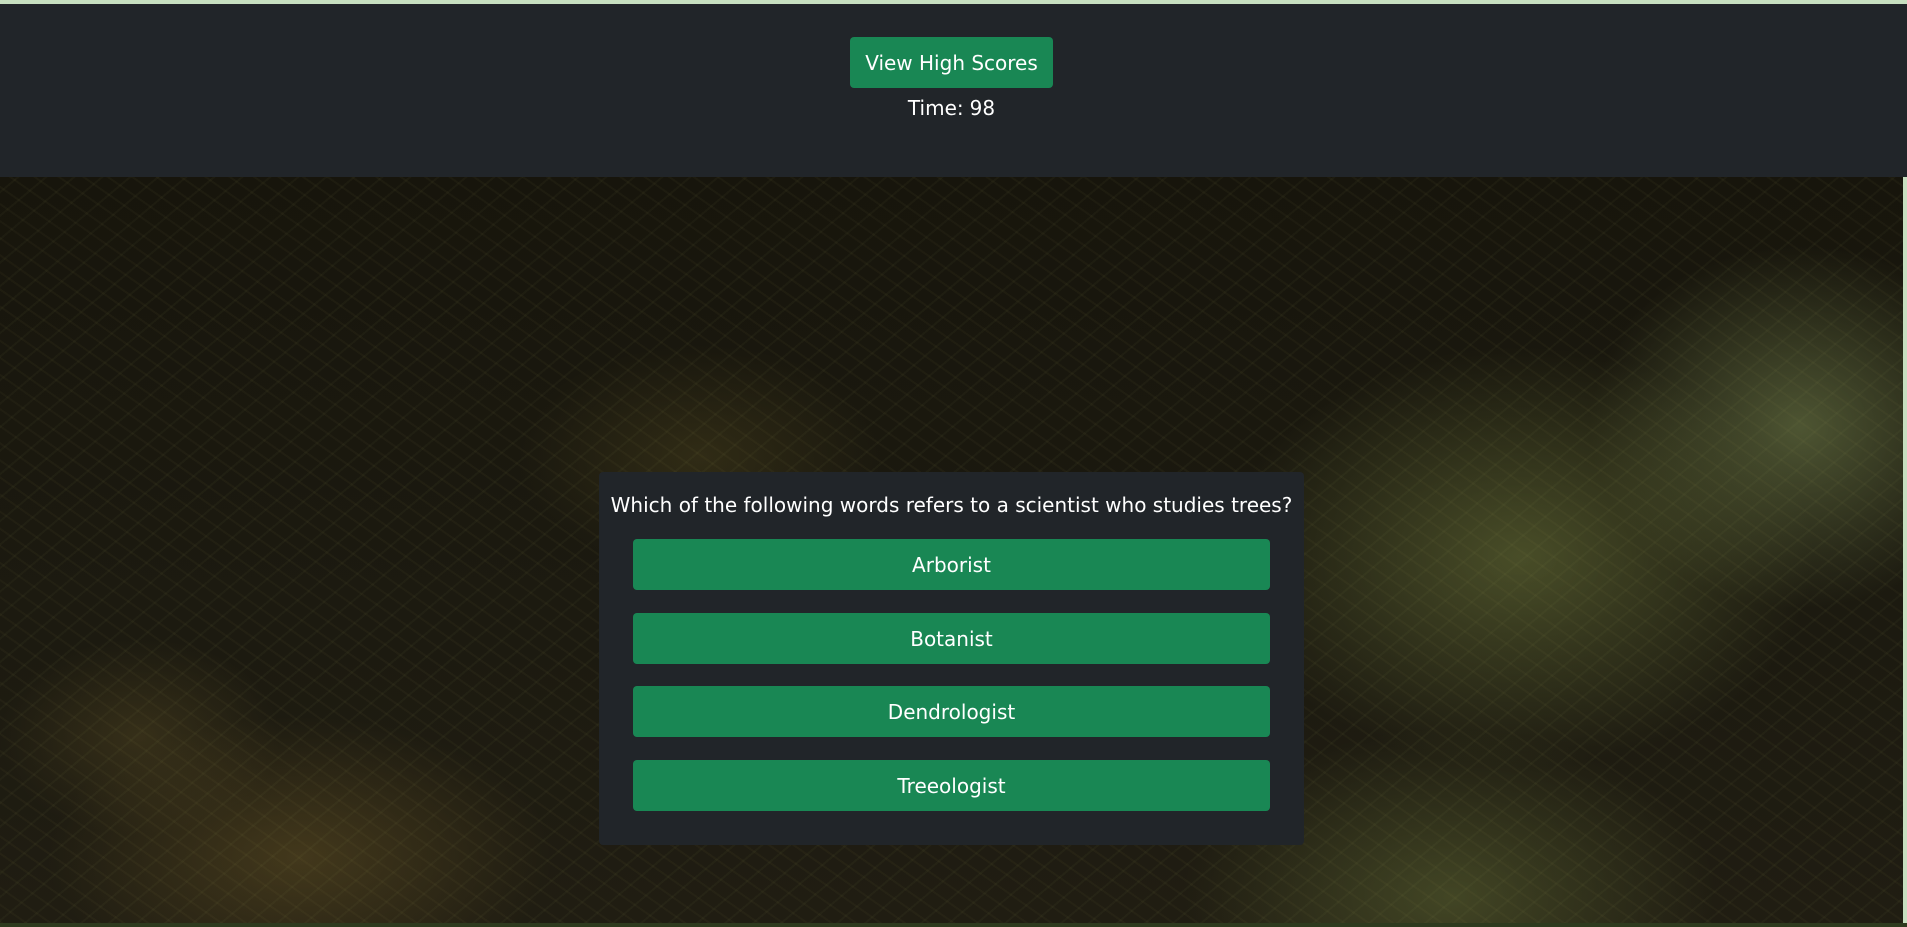 The width and height of the screenshot is (1907, 927). I want to click on timer-label: Time:, so click(935, 108).